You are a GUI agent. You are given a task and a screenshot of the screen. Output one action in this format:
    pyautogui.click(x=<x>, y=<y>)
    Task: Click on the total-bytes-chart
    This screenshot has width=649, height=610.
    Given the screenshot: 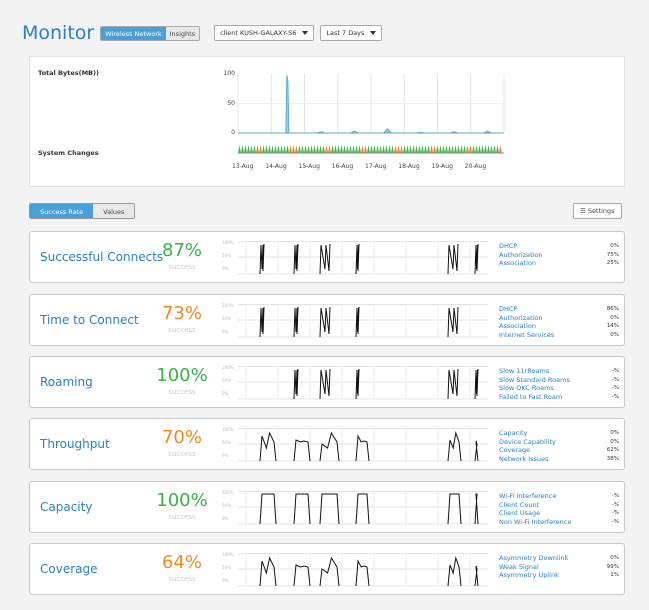 What is the action you would take?
    pyautogui.click(x=371, y=114)
    